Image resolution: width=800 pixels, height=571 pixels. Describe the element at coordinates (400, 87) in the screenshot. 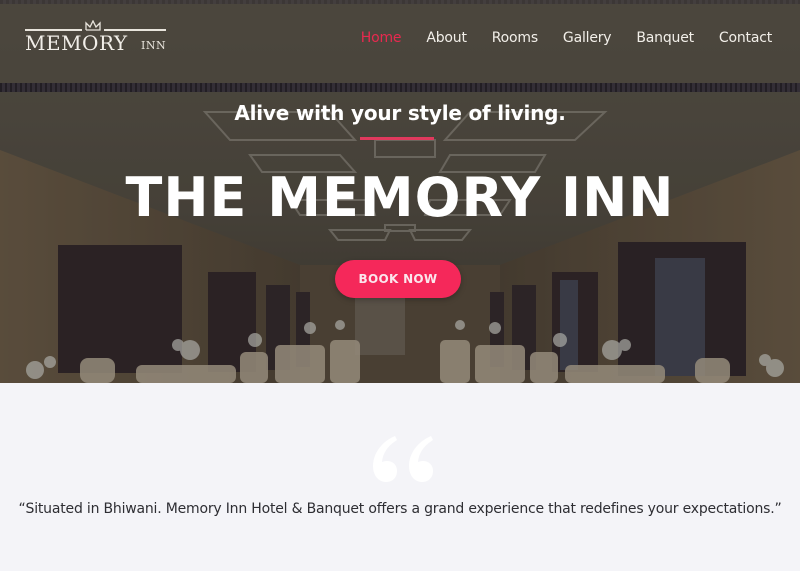

I see `nav-bottom-edge` at that location.